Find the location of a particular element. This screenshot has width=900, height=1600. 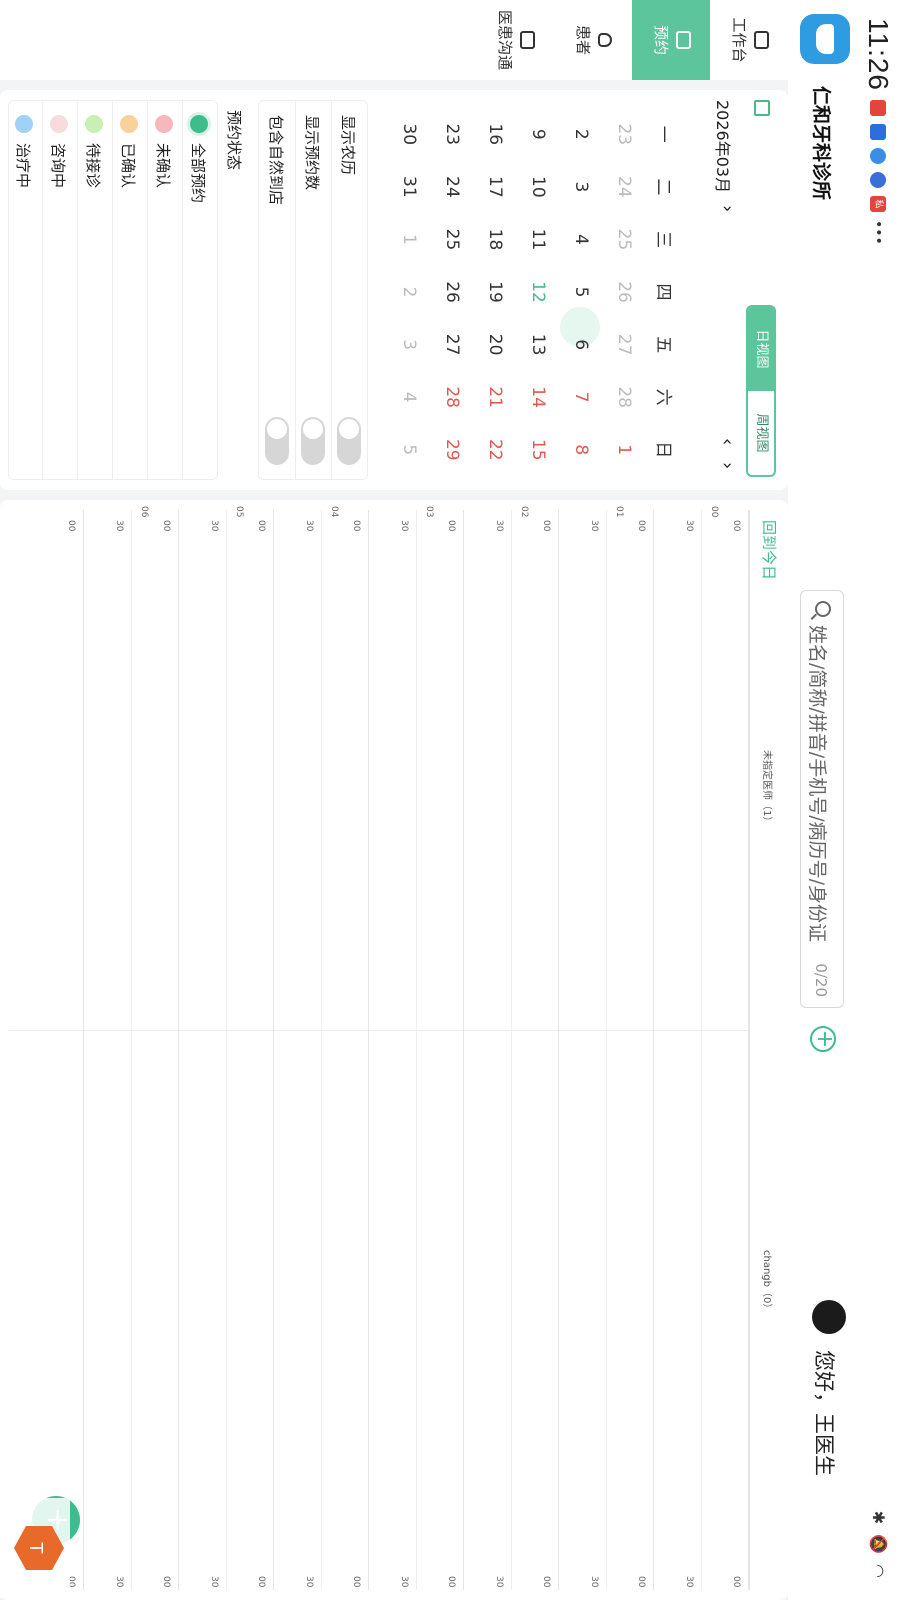

calendar-icon is located at coordinates (762, 108).